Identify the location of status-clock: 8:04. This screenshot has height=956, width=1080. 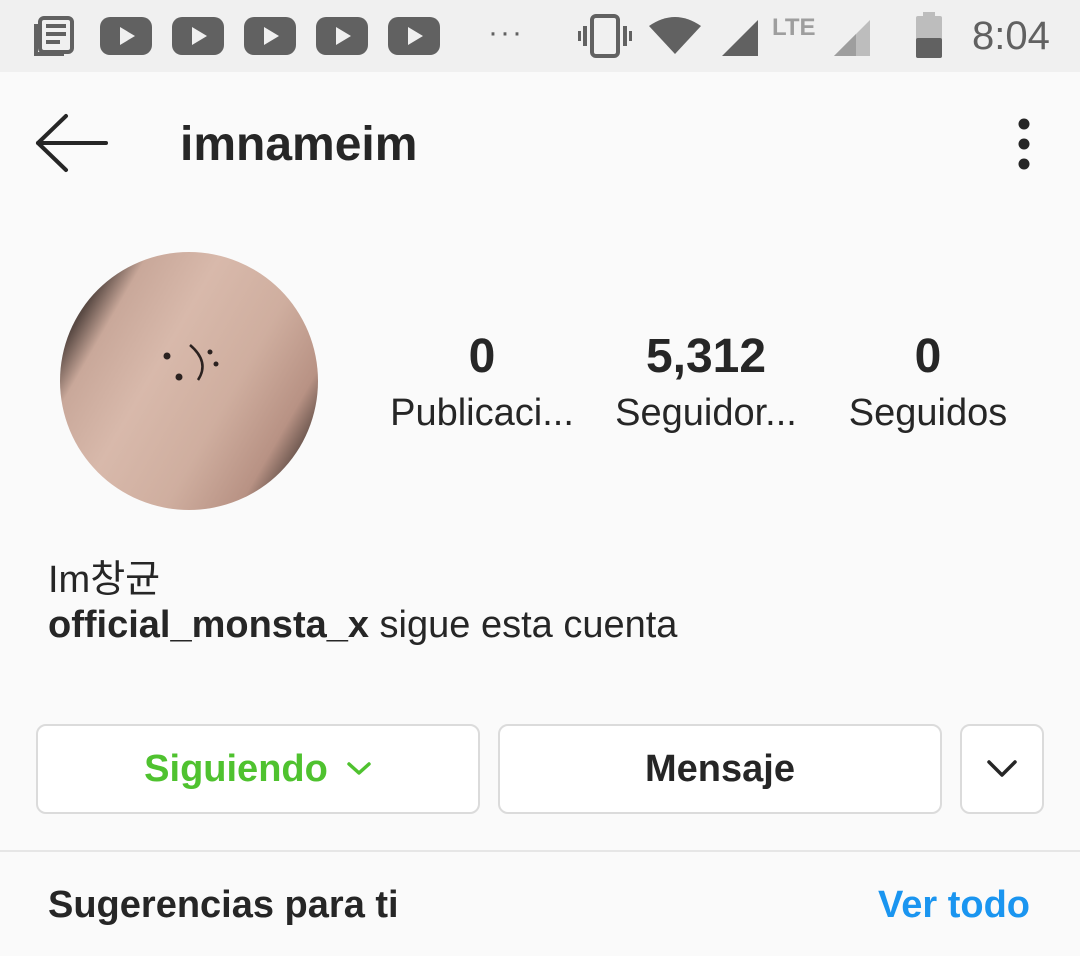
(1011, 36).